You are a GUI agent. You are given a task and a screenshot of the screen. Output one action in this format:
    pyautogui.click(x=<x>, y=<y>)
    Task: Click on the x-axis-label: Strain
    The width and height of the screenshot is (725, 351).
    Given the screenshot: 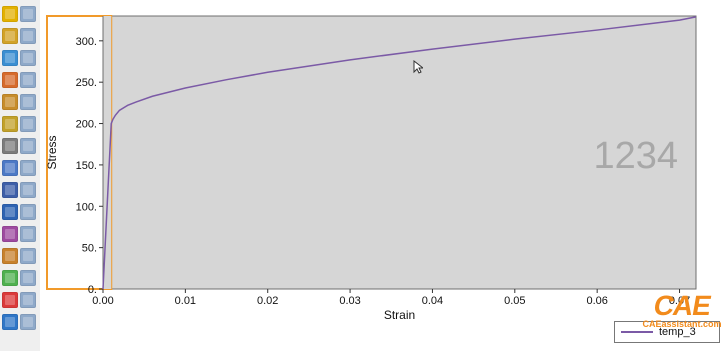 What is the action you would take?
    pyautogui.click(x=399, y=315)
    